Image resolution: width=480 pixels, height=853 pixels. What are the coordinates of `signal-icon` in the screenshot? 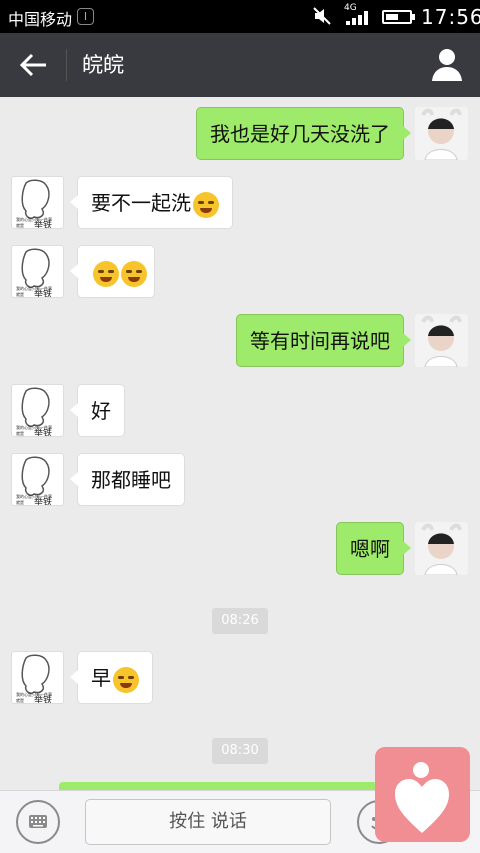 It's located at (357, 18).